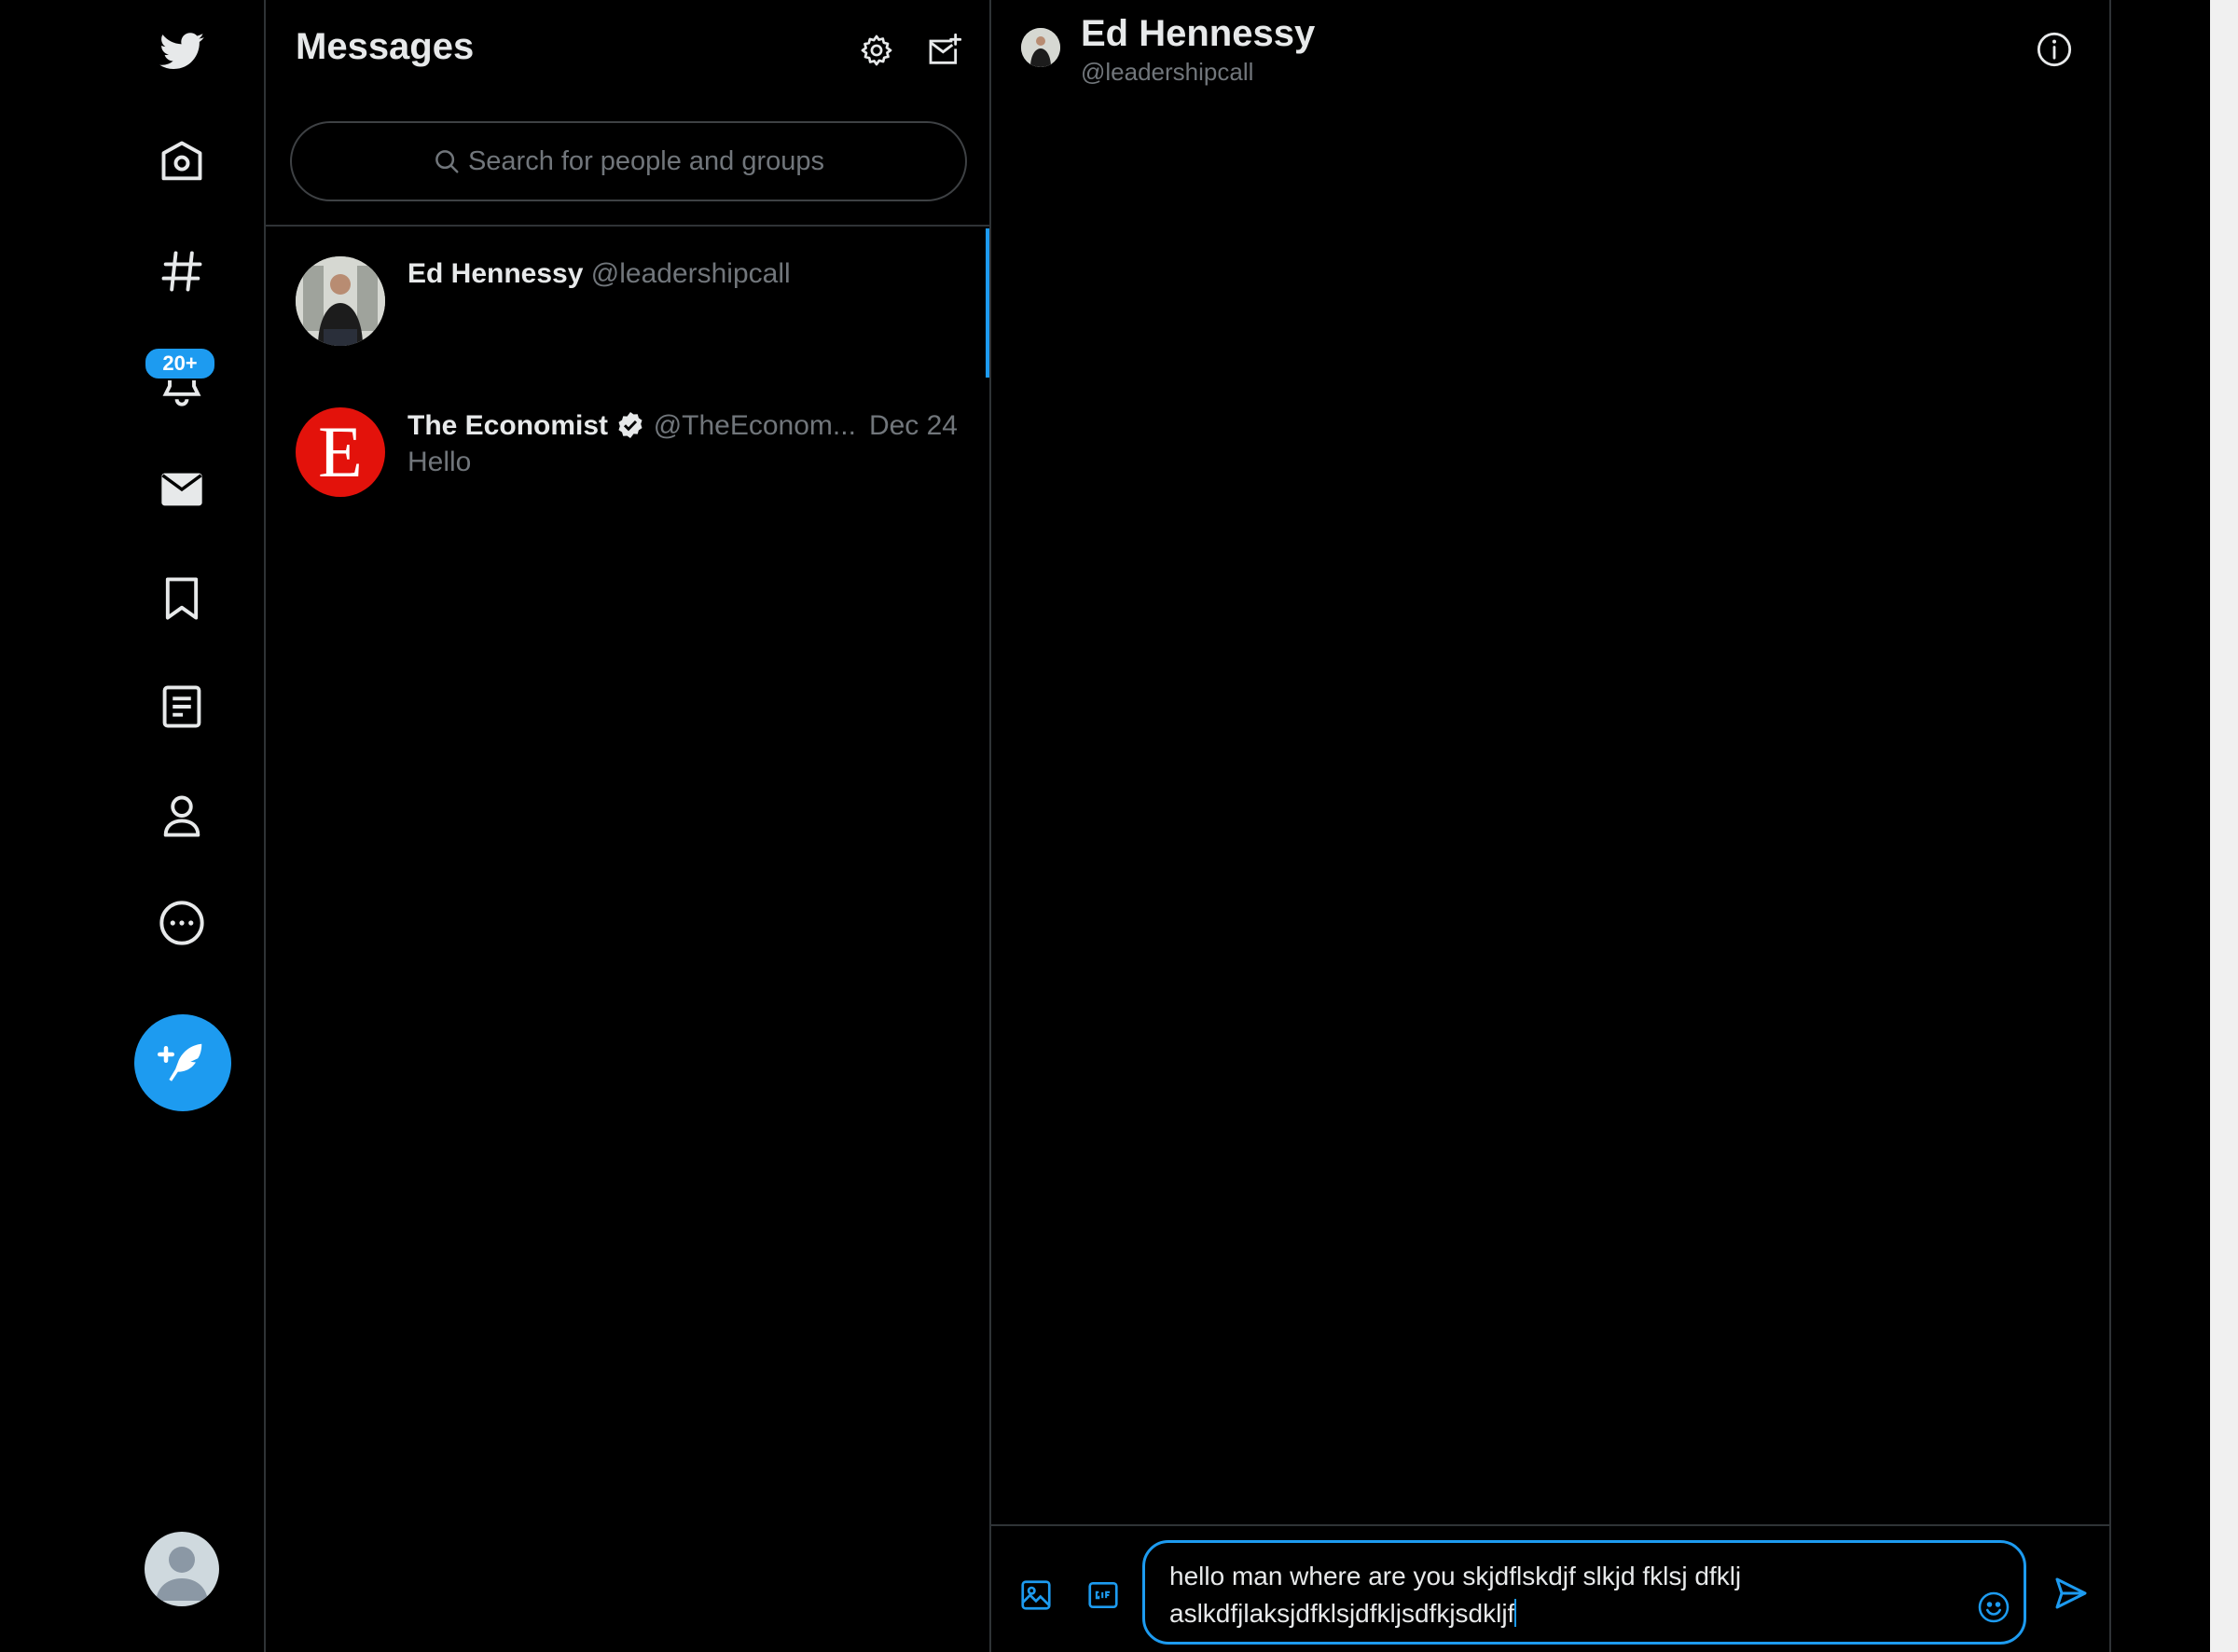  What do you see at coordinates (1342, 1613) in the screenshot?
I see `draft-line-2: aslkdfjlaksjdfklsjdfkljsdfkjsdkljf` at bounding box center [1342, 1613].